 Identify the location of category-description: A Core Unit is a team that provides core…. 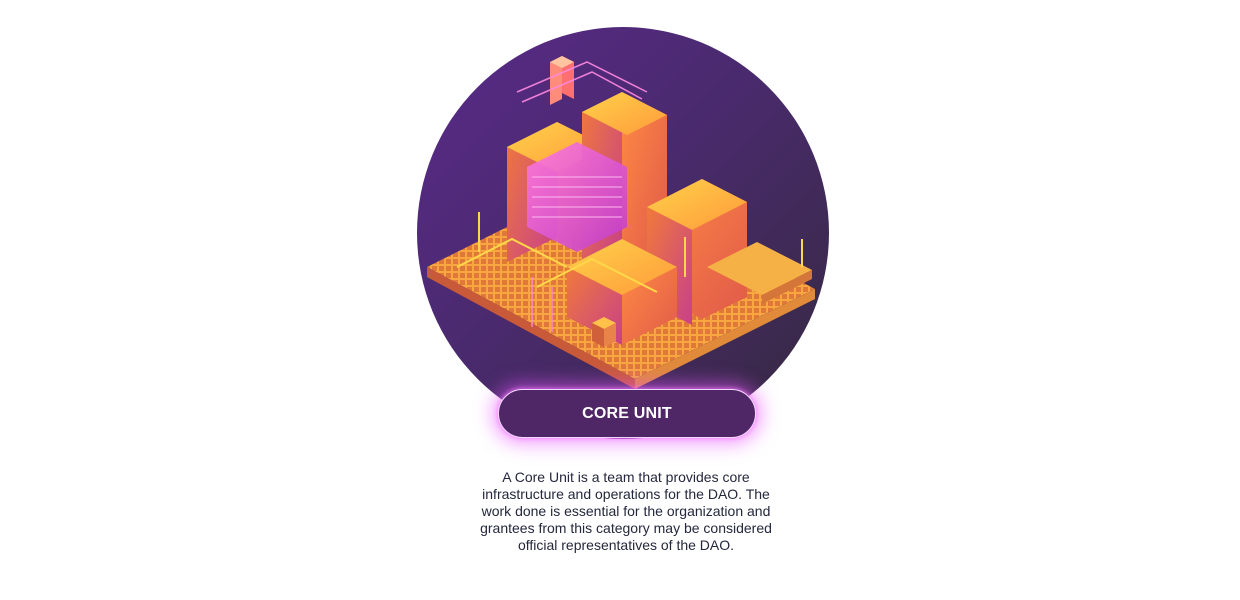
(626, 511).